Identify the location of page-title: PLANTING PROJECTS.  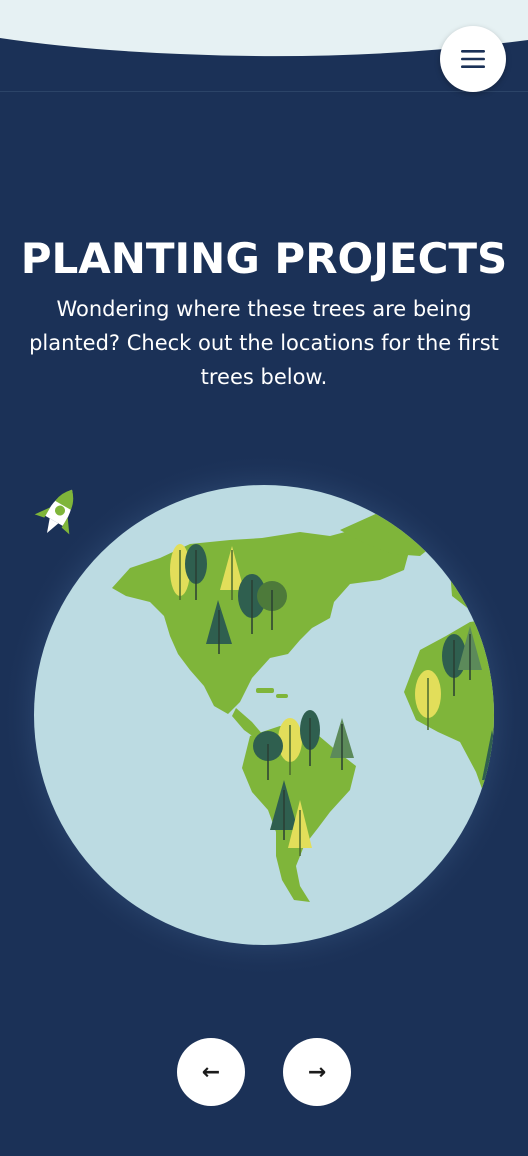
(264, 258).